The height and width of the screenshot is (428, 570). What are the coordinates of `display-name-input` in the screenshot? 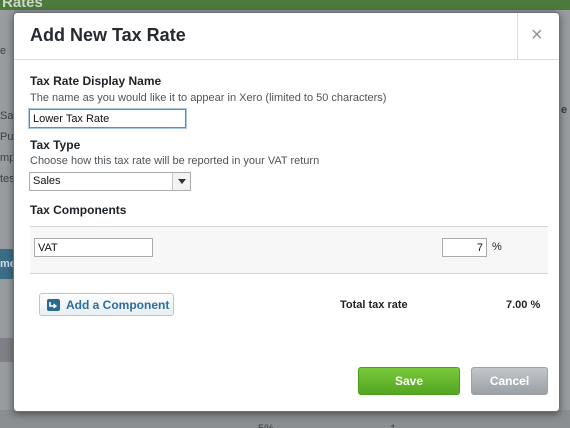 It's located at (107, 118).